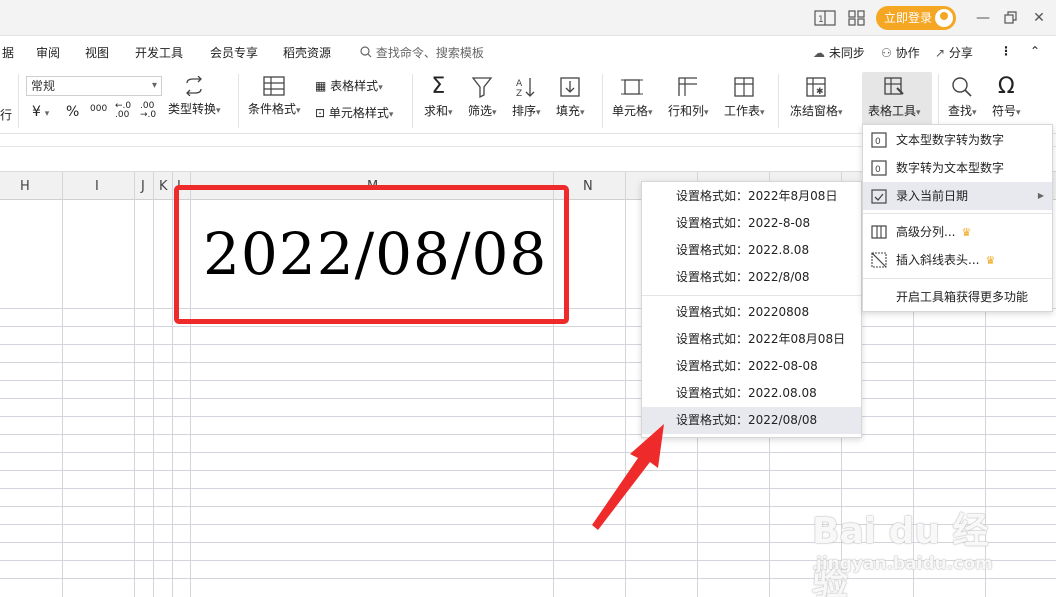 This screenshot has height=597, width=1056. I want to click on symbol-button: Ω 符号▾, so click(1006, 97).